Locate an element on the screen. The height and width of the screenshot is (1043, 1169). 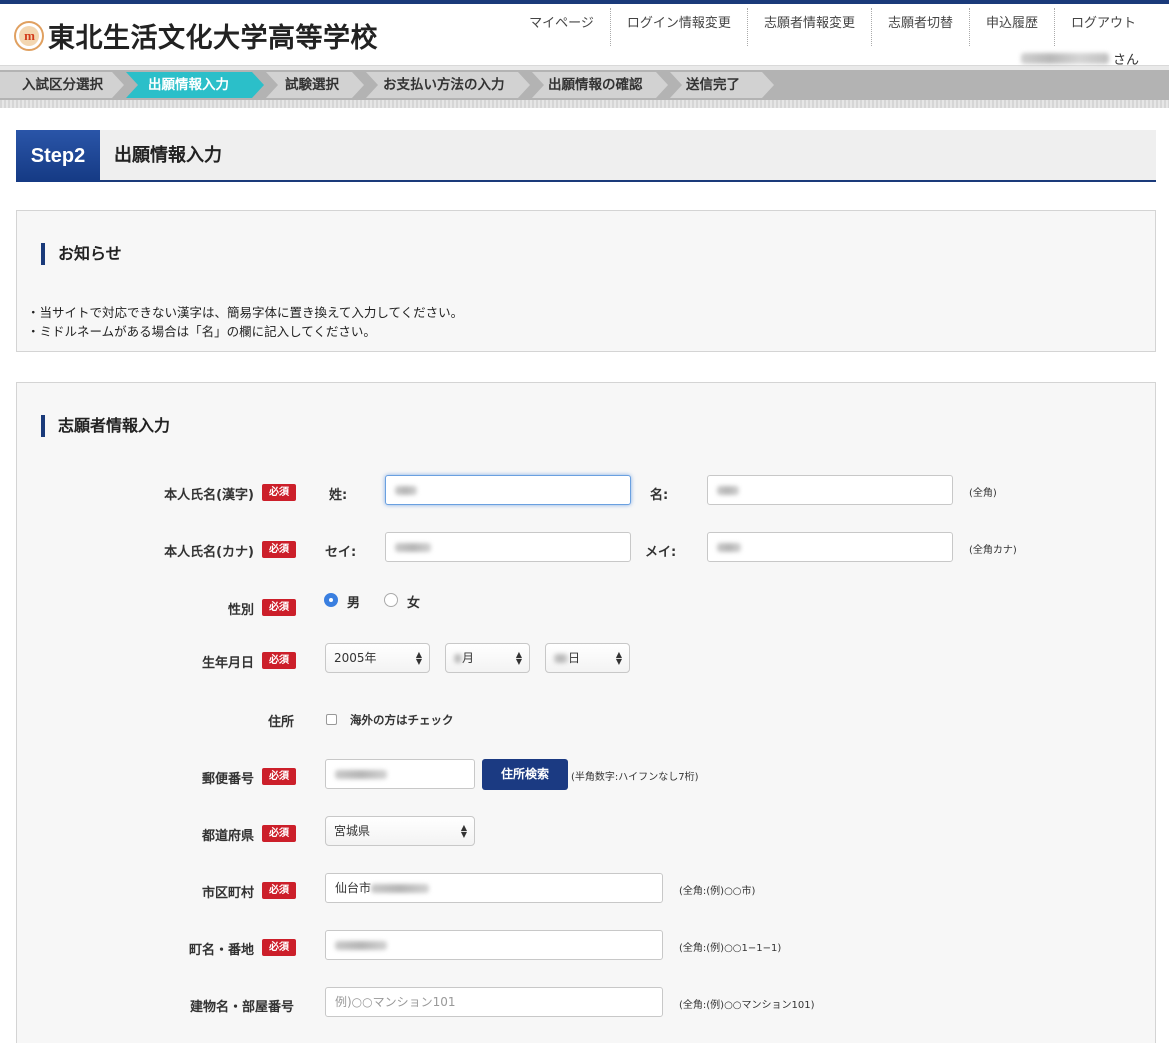
postal-hint: (半角数字:ハイフンなし7桁) is located at coordinates (635, 777).